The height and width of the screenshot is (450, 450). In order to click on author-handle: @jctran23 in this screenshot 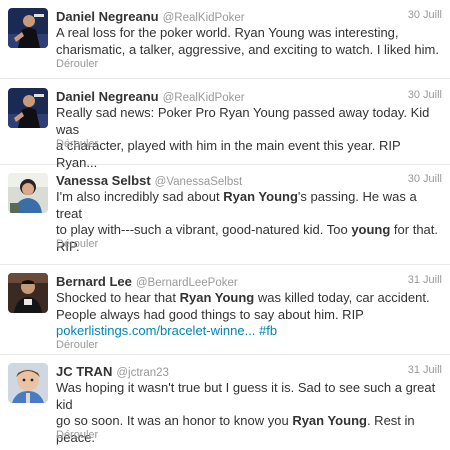, I will do `click(142, 373)`.